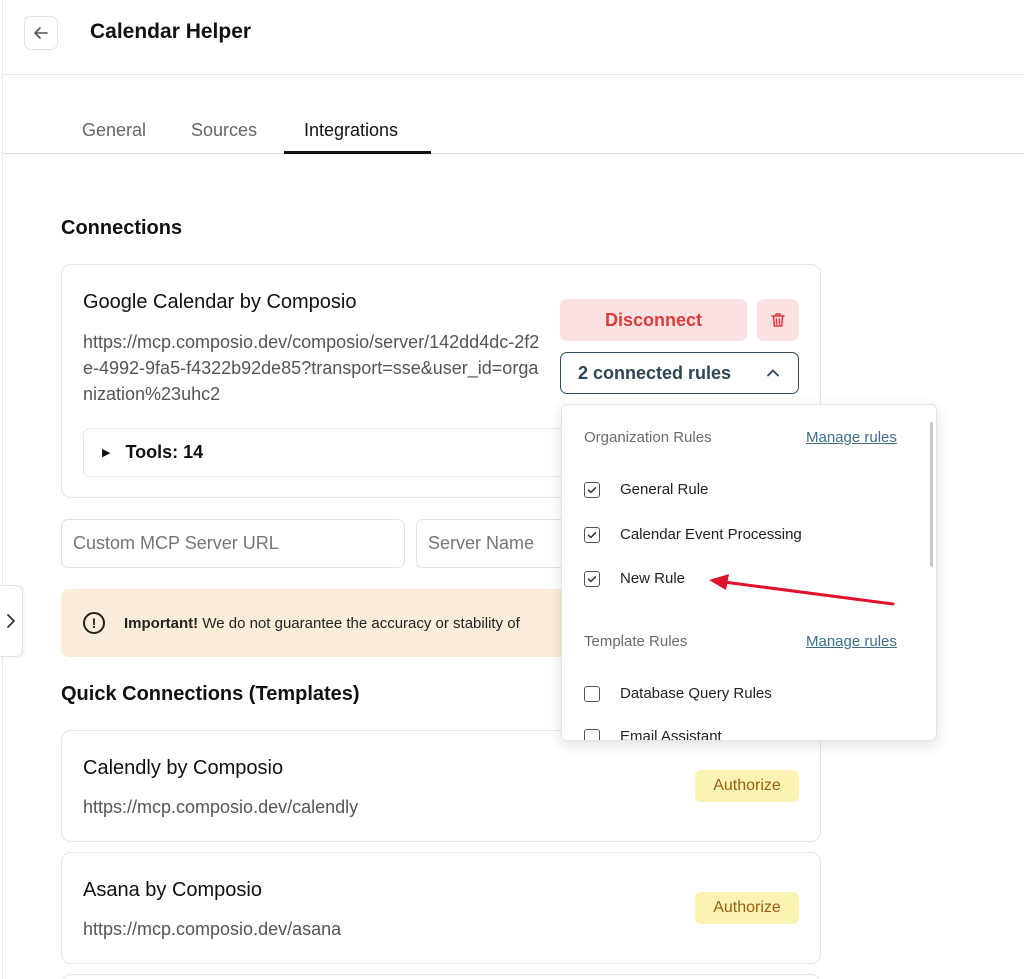  What do you see at coordinates (122, 228) in the screenshot?
I see `connections-title: Connections` at bounding box center [122, 228].